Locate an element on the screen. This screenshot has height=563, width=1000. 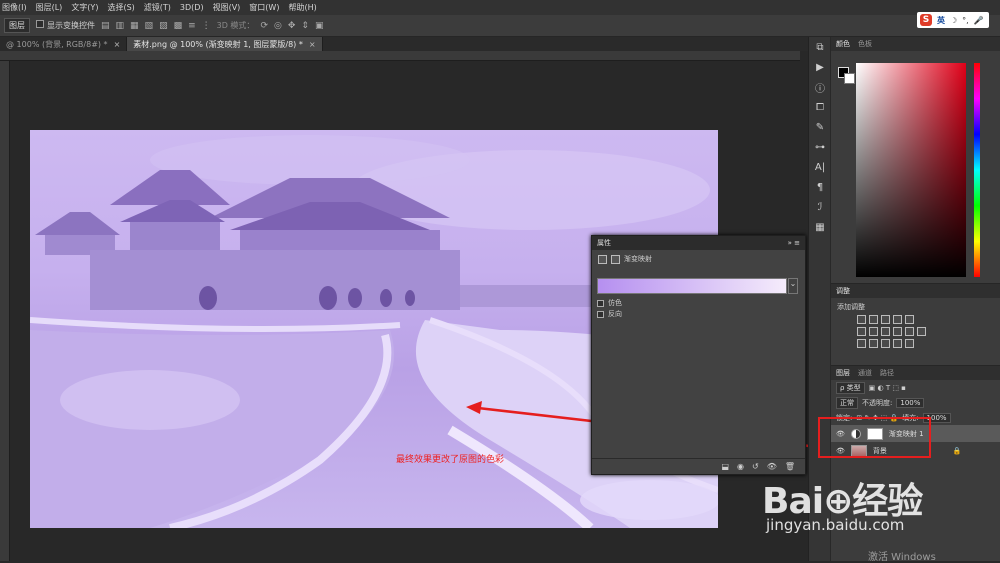
baidu-watermark: Bai⊕经验 jingyan.baidu.com is located at coordinates (877, 507).